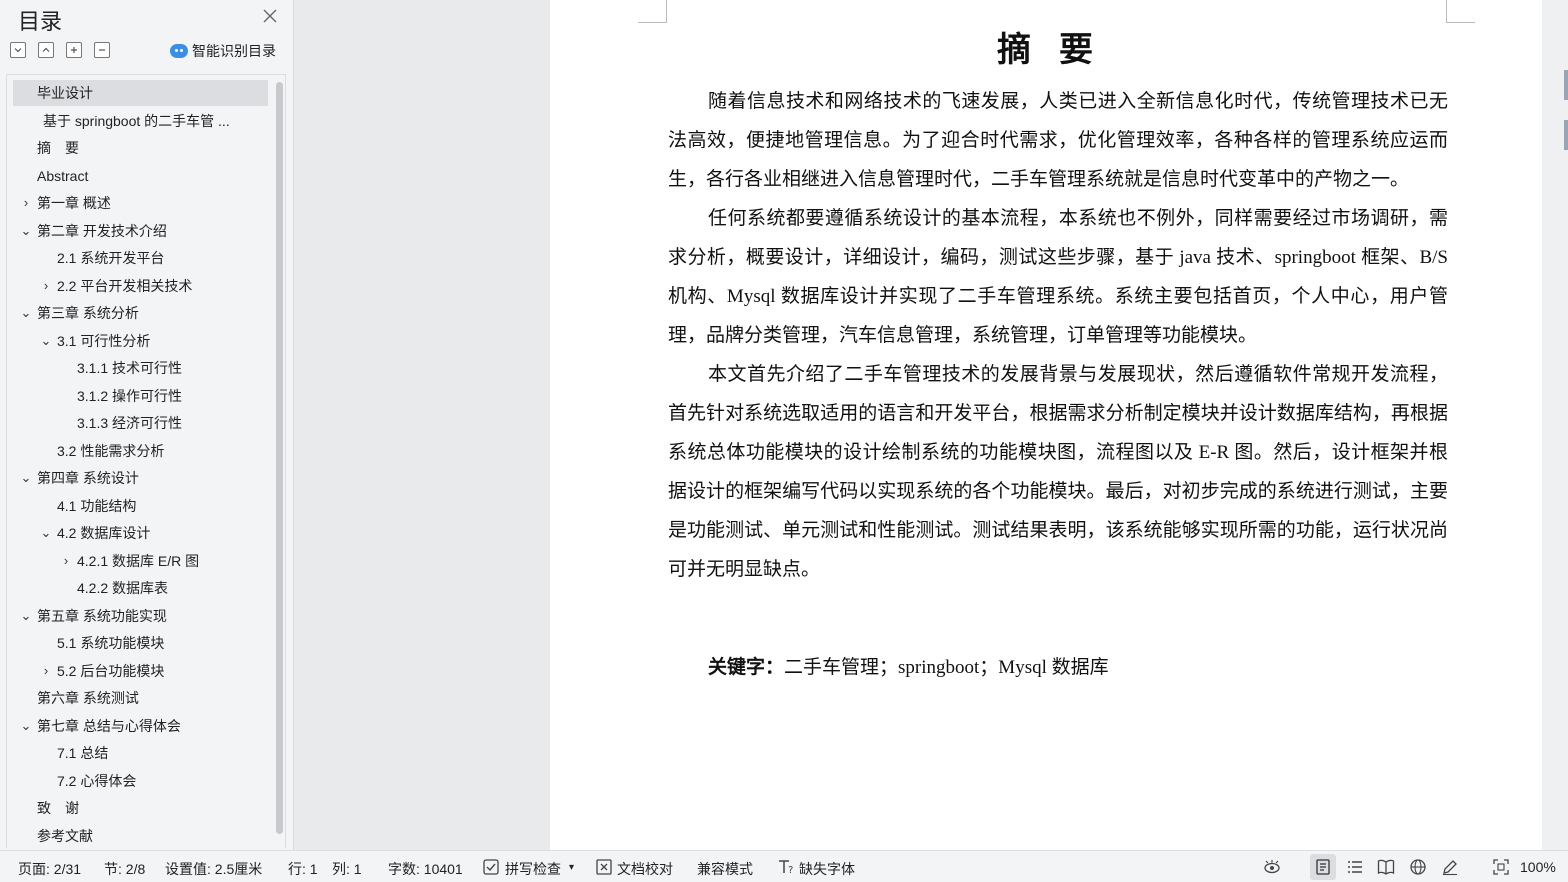 The image size is (1568, 882). I want to click on toc-item: 5.1 系统功能模块, so click(140, 643).